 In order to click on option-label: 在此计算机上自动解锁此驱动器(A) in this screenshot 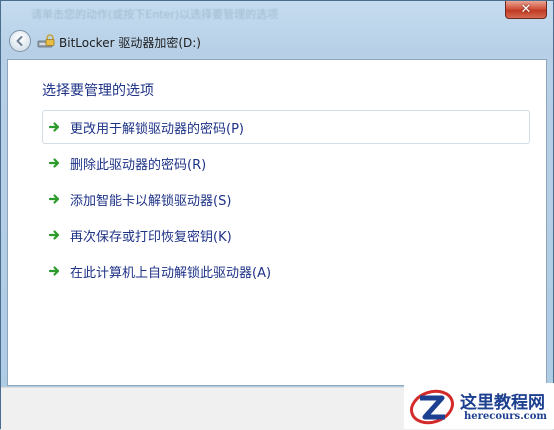, I will do `click(171, 273)`.